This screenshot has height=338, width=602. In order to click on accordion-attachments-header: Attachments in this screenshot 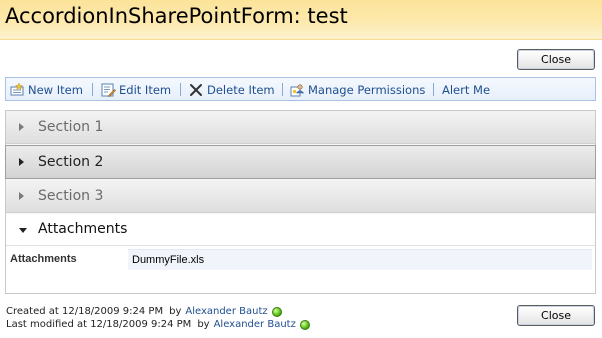, I will do `click(300, 230)`.